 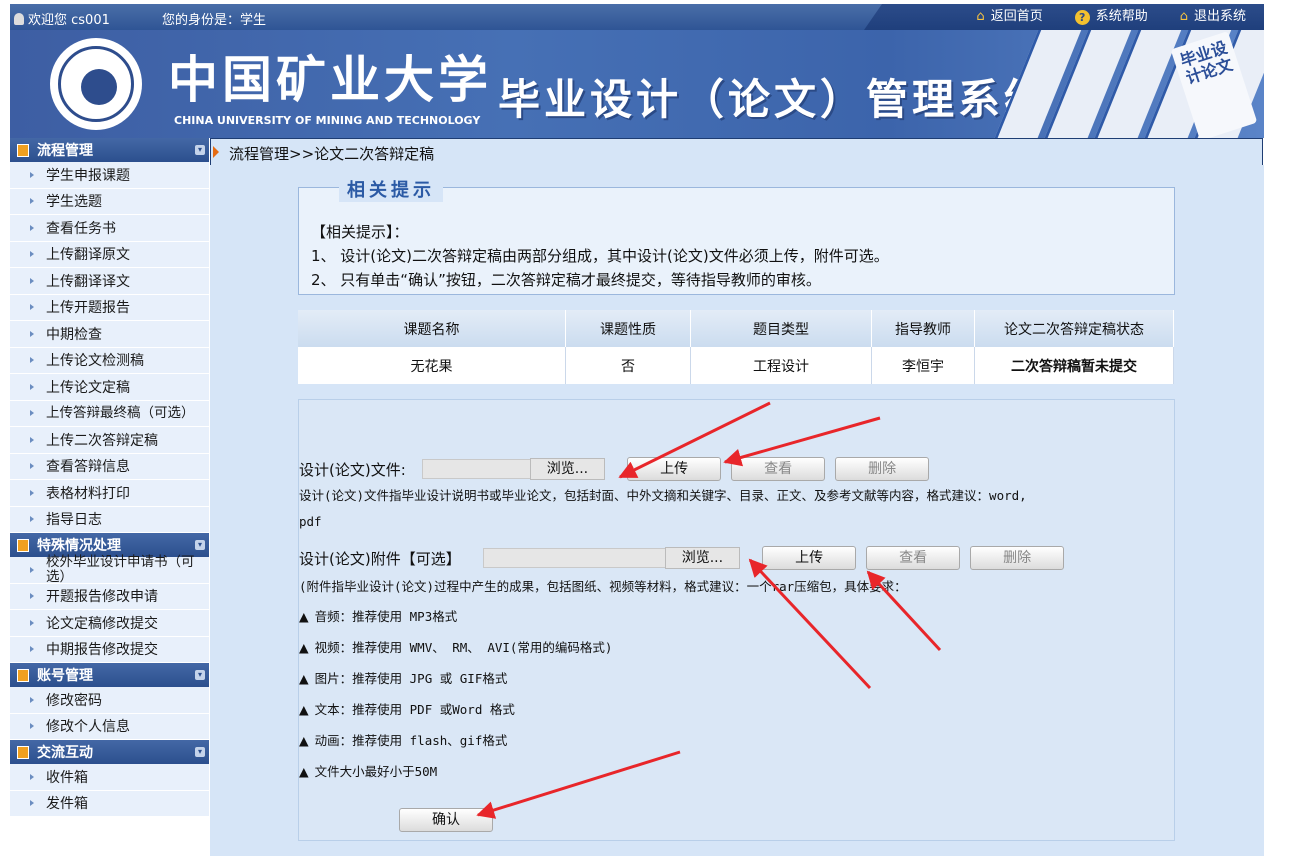 What do you see at coordinates (216, 152) in the screenshot?
I see `breadcrumb-arrow-icon` at bounding box center [216, 152].